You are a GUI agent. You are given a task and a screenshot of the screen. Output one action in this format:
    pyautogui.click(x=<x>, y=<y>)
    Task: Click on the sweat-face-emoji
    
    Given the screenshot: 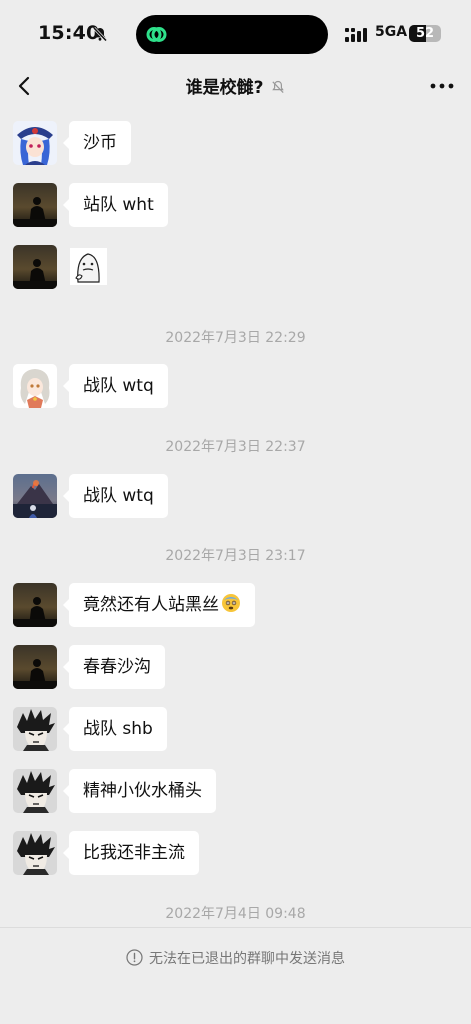 What is the action you would take?
    pyautogui.click(x=231, y=603)
    